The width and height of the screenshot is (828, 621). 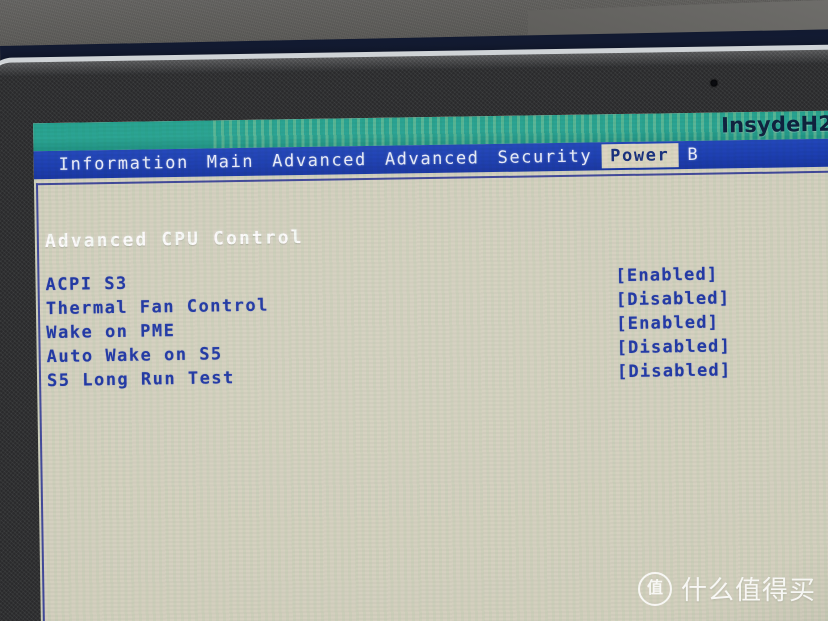 What do you see at coordinates (432, 159) in the screenshot?
I see `tab-advanced-2: Advanced` at bounding box center [432, 159].